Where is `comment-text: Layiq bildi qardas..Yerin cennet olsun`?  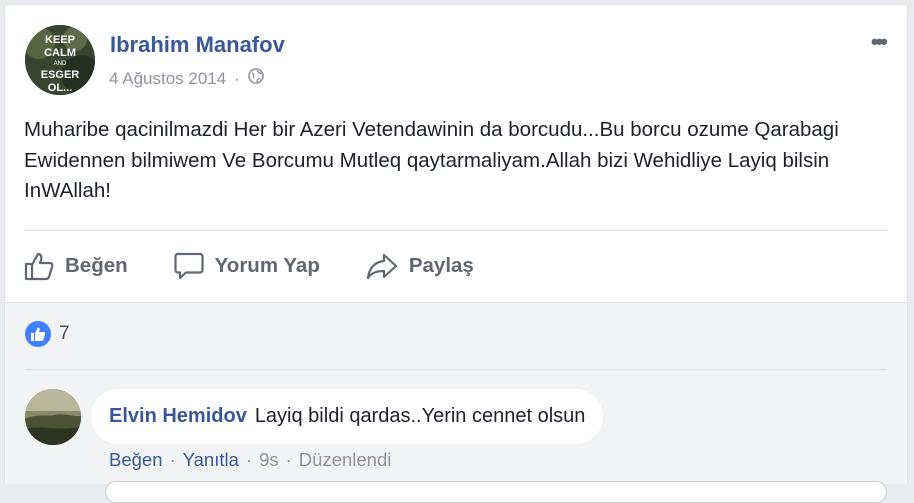
comment-text: Layiq bildi qardas..Yerin cennet olsun is located at coordinates (420, 416).